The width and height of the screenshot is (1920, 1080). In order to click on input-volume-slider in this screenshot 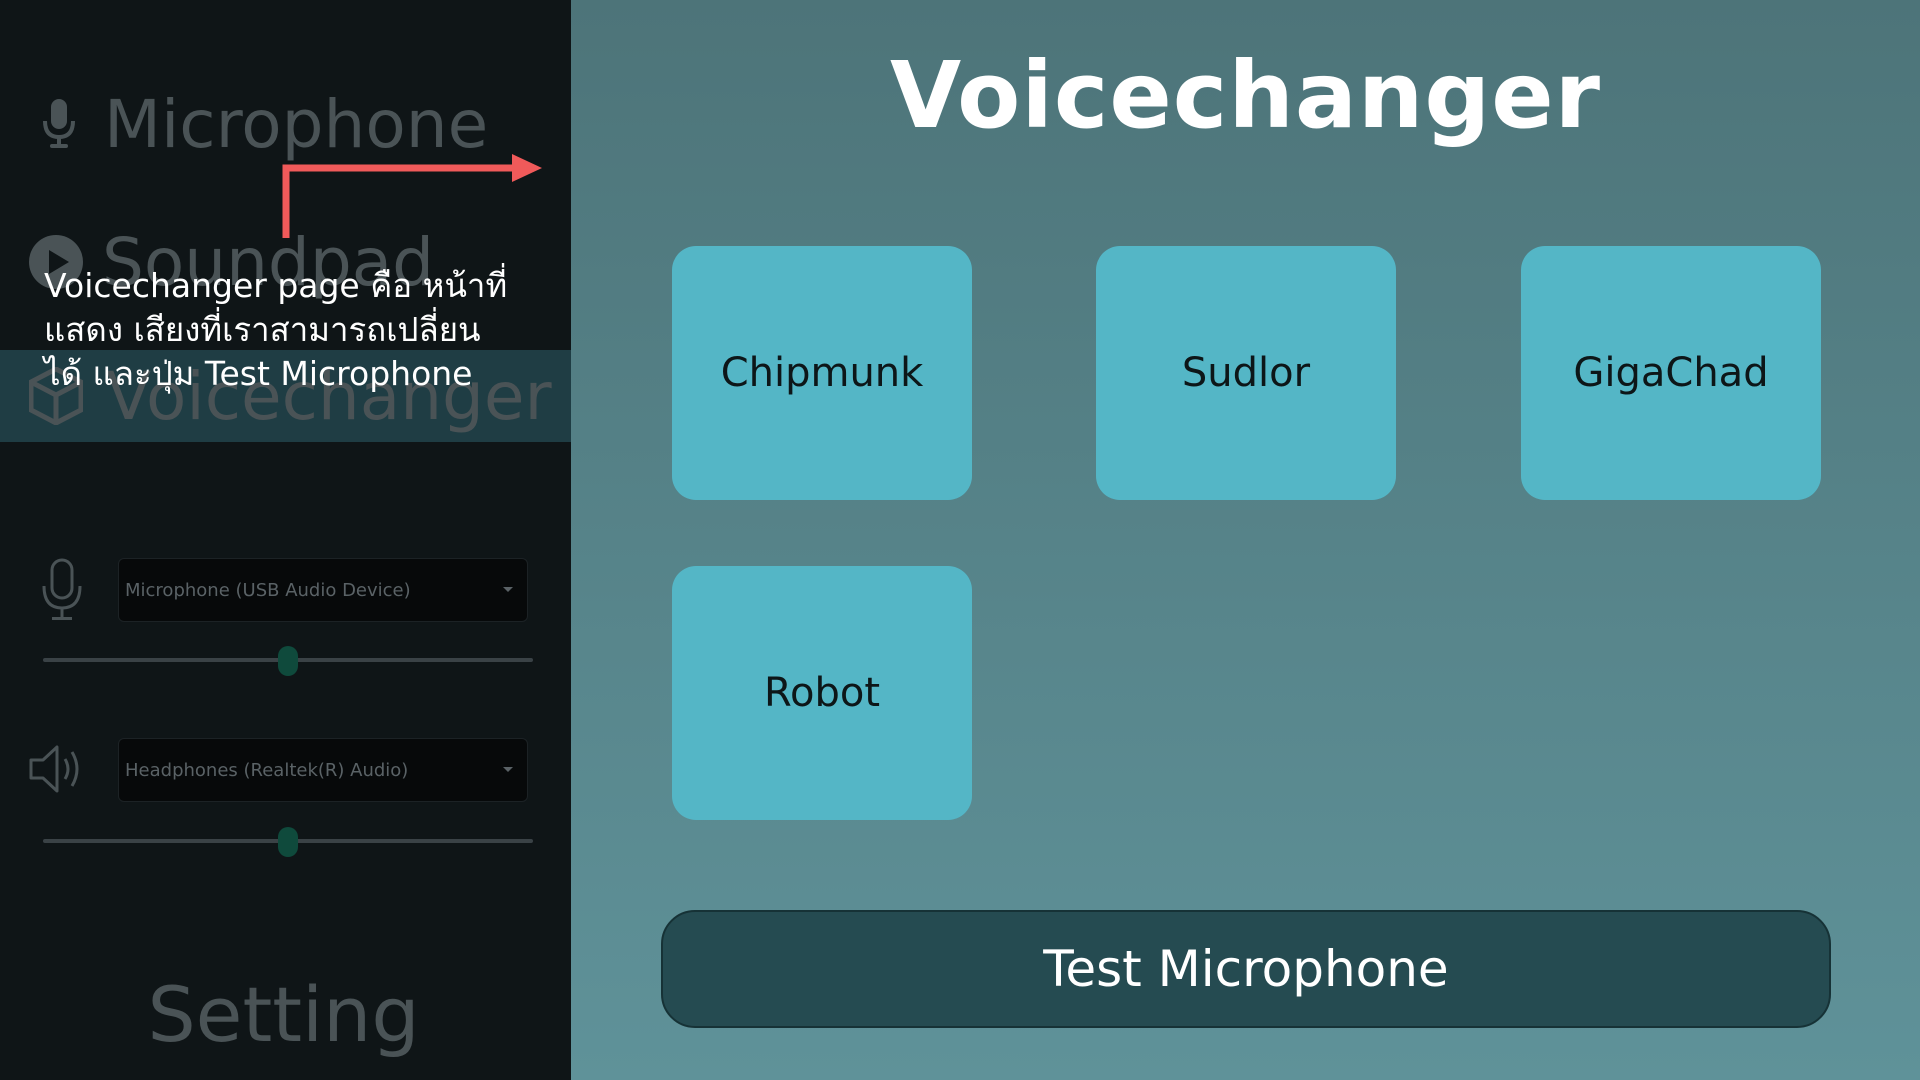, I will do `click(288, 660)`.